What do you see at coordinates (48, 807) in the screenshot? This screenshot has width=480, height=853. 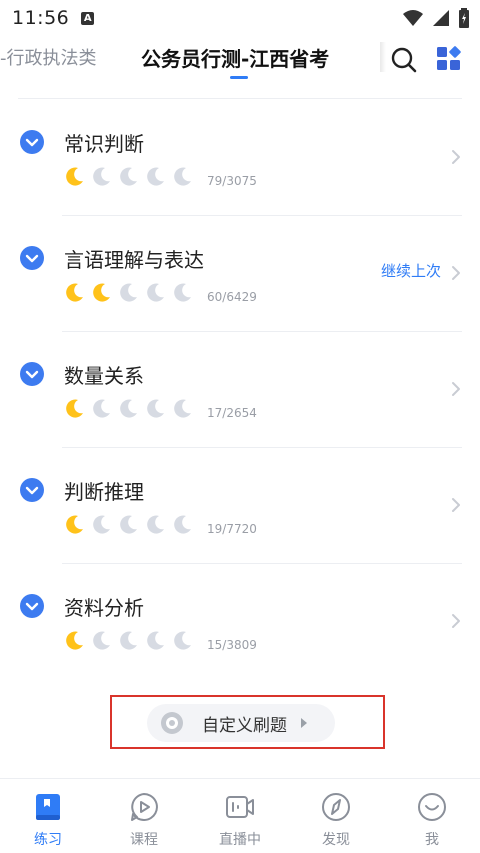 I see `book-icon` at bounding box center [48, 807].